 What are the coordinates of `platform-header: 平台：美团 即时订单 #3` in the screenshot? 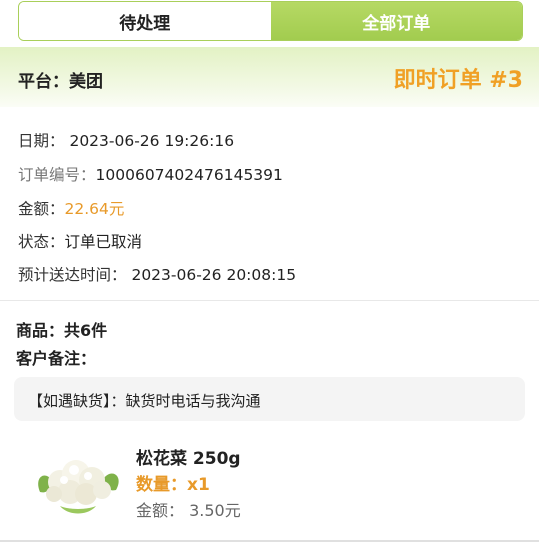 It's located at (269, 77).